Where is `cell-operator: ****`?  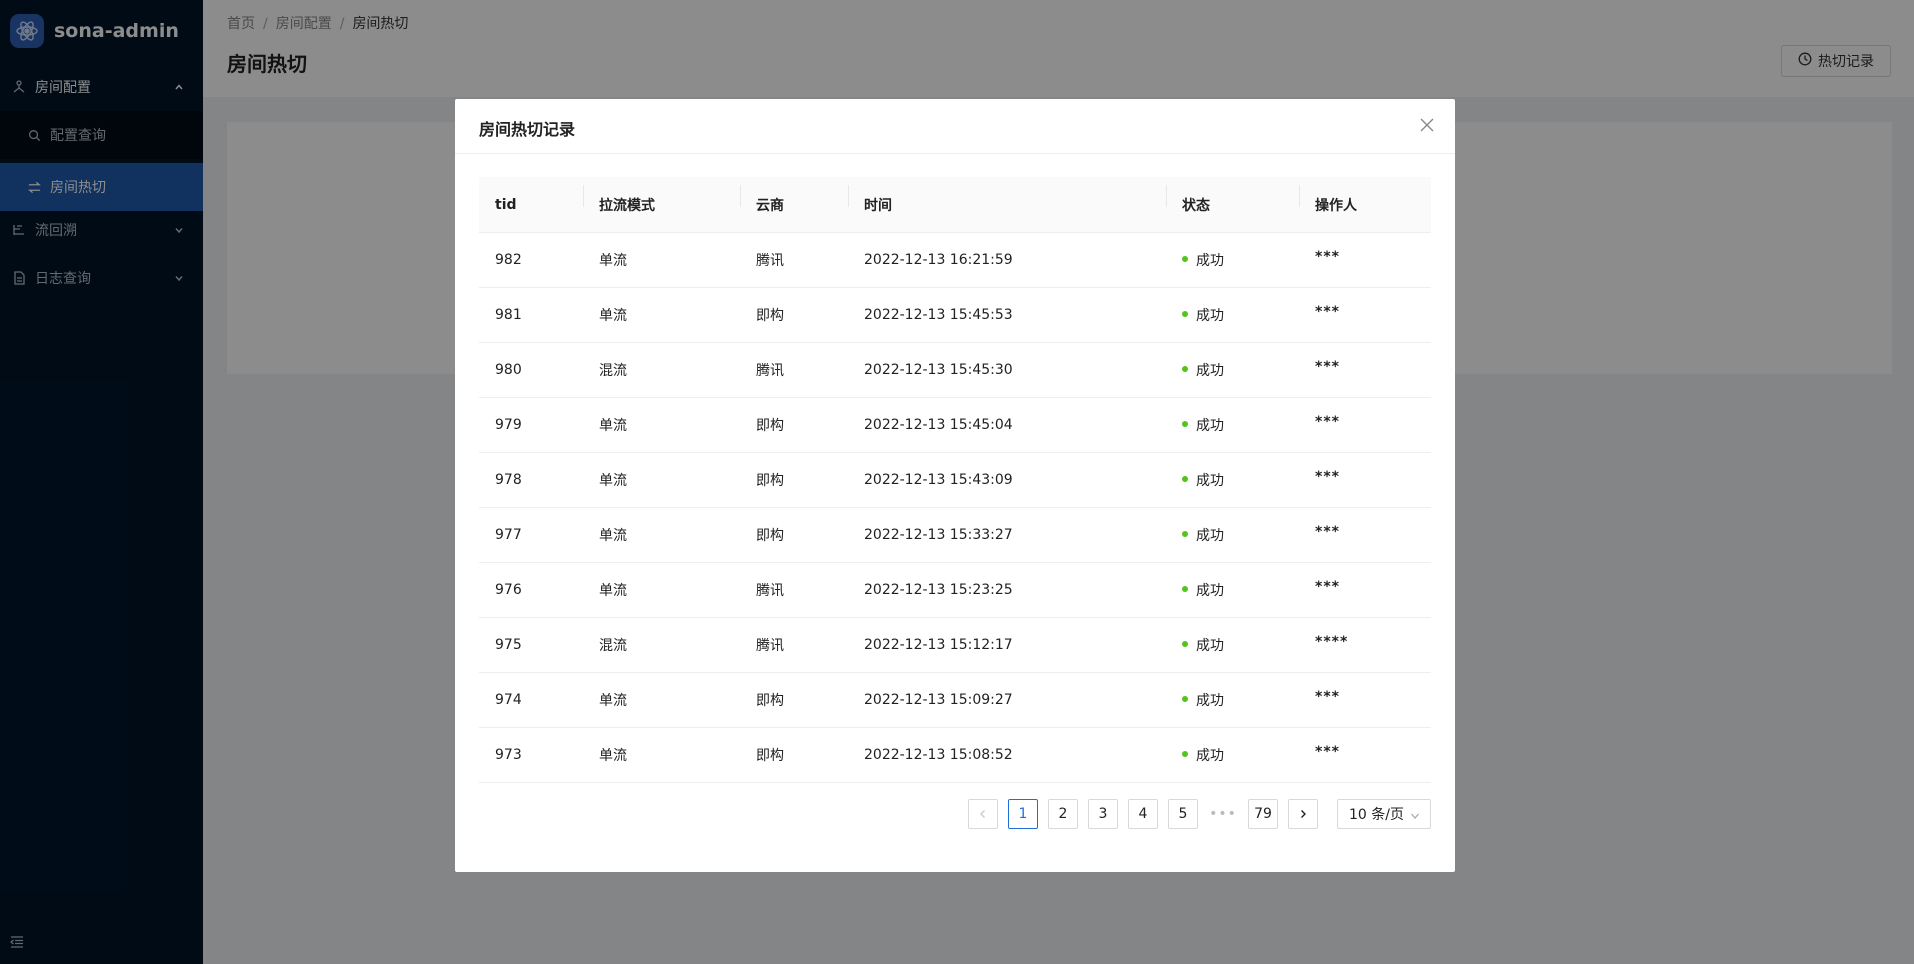
cell-operator: **** is located at coordinates (1365, 643).